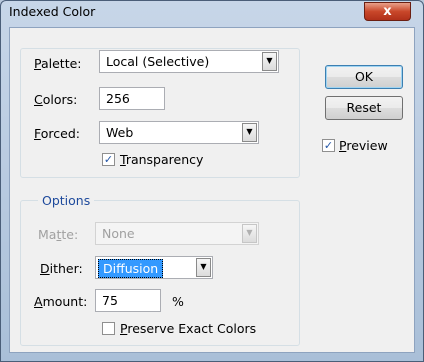 The image size is (424, 362). Describe the element at coordinates (61, 268) in the screenshot. I see `dither-label: Dither:` at that location.